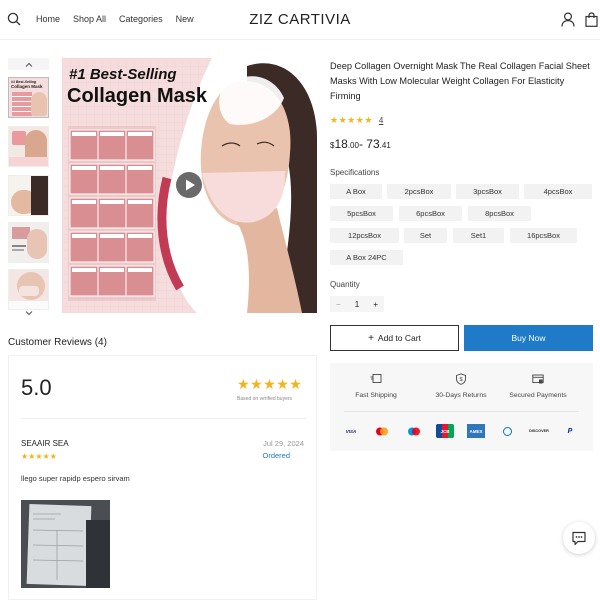 The height and width of the screenshot is (600, 600). Describe the element at coordinates (538, 386) in the screenshot. I see `feature-secured-payments: Secured Payments` at that location.